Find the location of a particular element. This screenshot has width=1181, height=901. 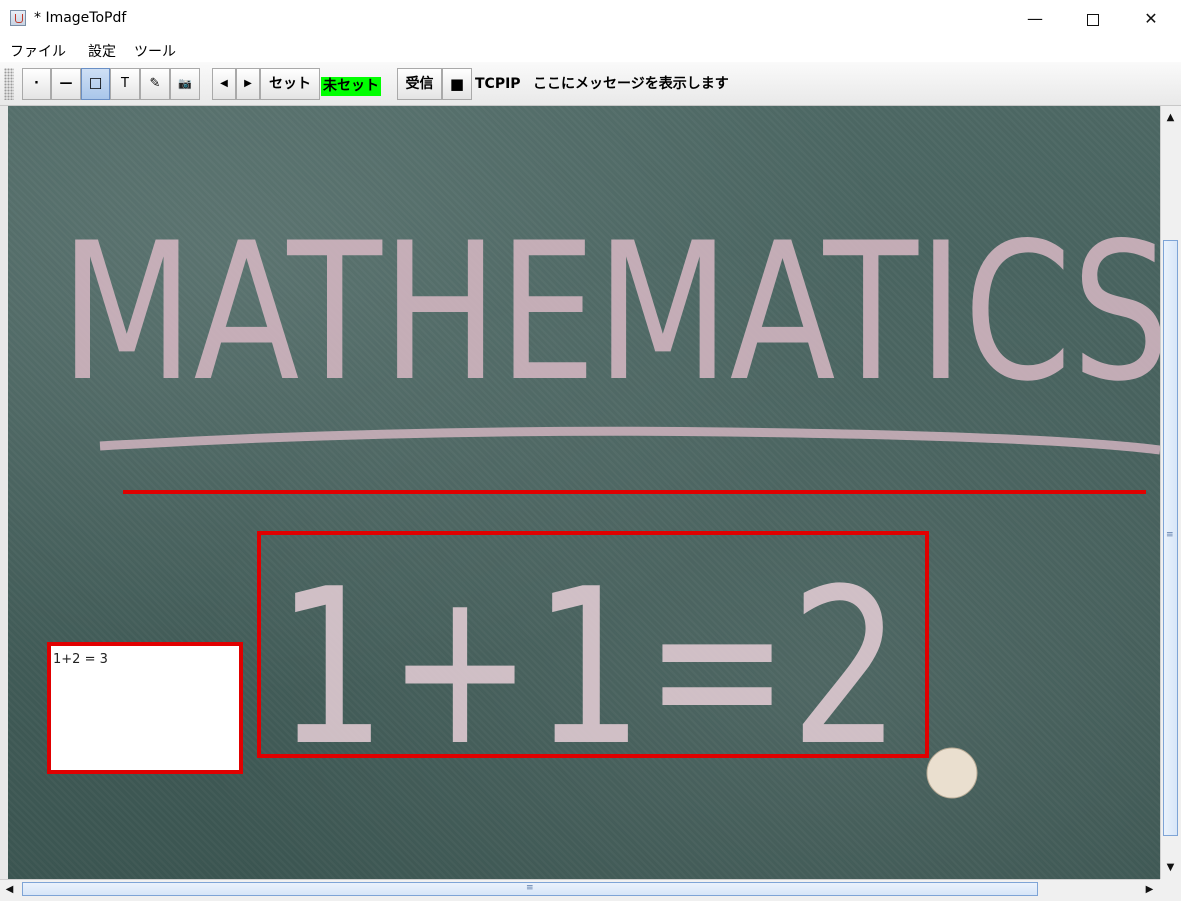

point-icon: · is located at coordinates (36, 83).